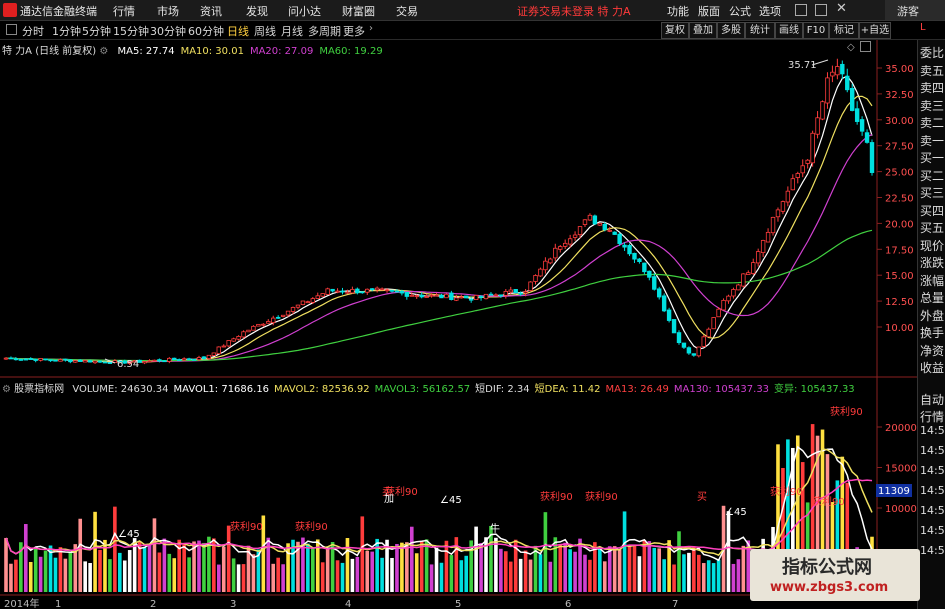 The image size is (945, 609). What do you see at coordinates (932, 157) in the screenshot?
I see `side-item: 买一` at bounding box center [932, 157].